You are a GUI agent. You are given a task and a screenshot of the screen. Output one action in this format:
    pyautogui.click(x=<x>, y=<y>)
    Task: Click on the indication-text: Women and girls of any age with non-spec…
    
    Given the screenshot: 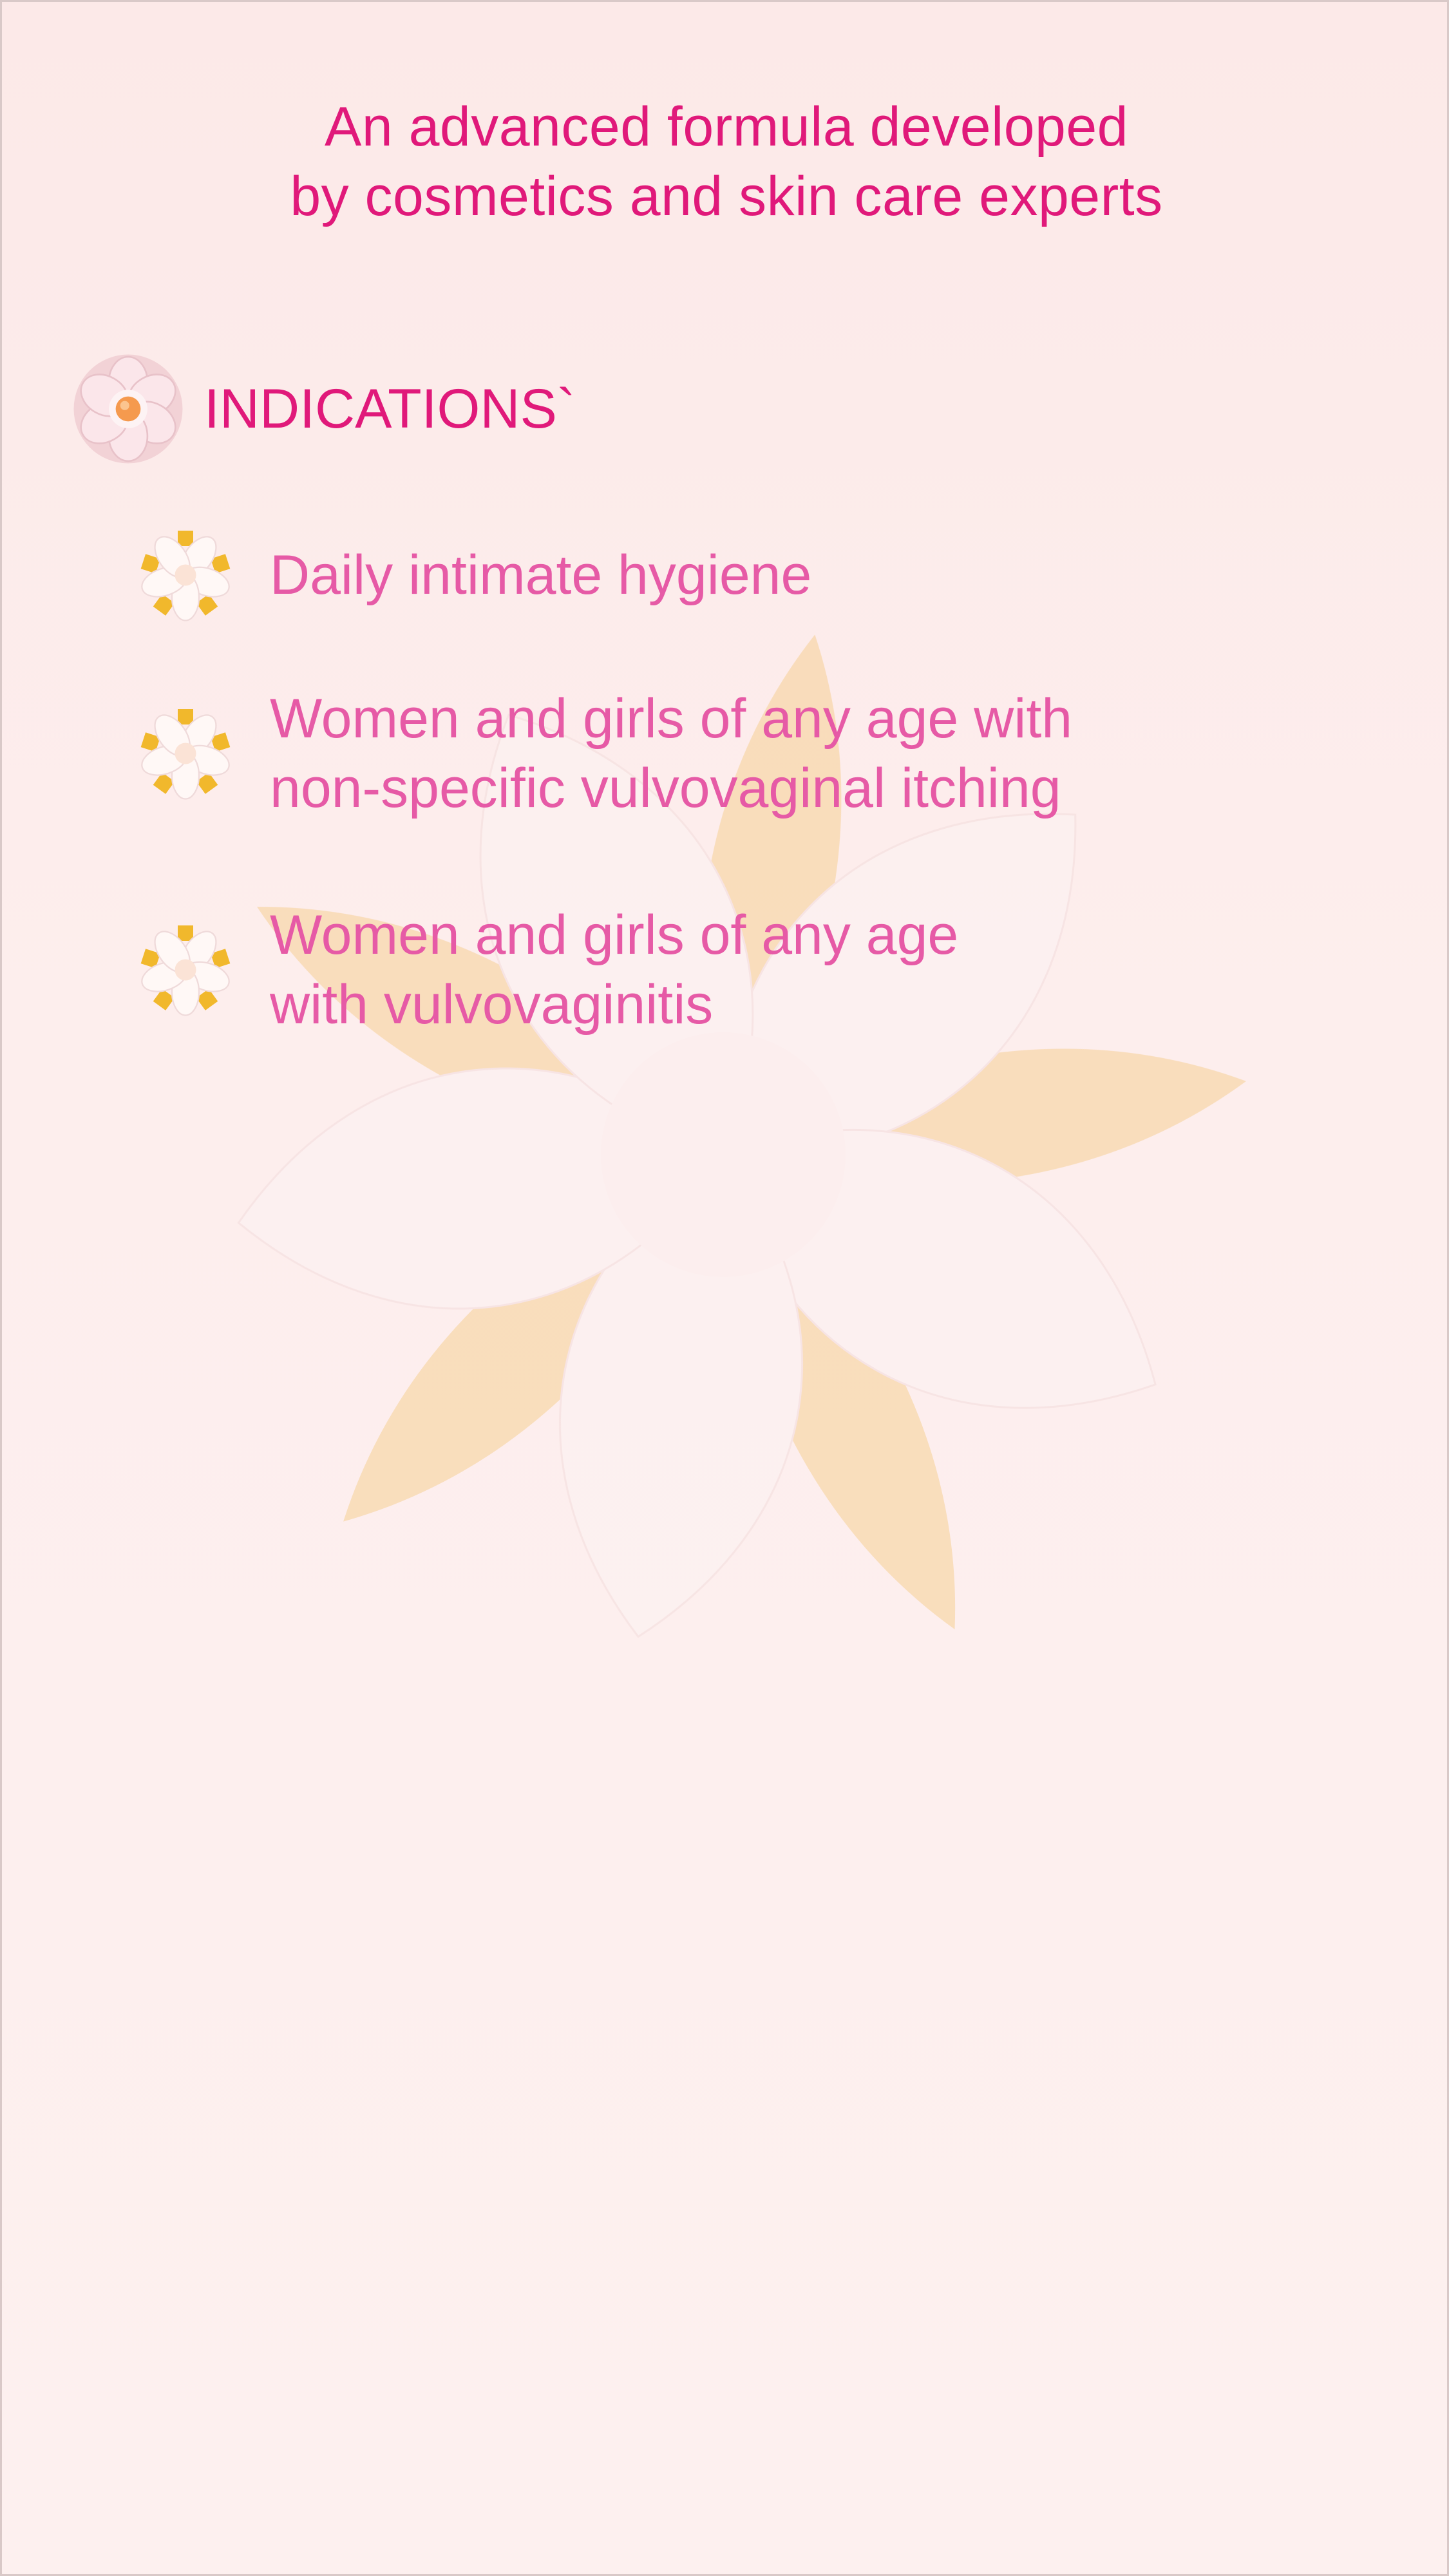 What is the action you would take?
    pyautogui.click(x=671, y=753)
    